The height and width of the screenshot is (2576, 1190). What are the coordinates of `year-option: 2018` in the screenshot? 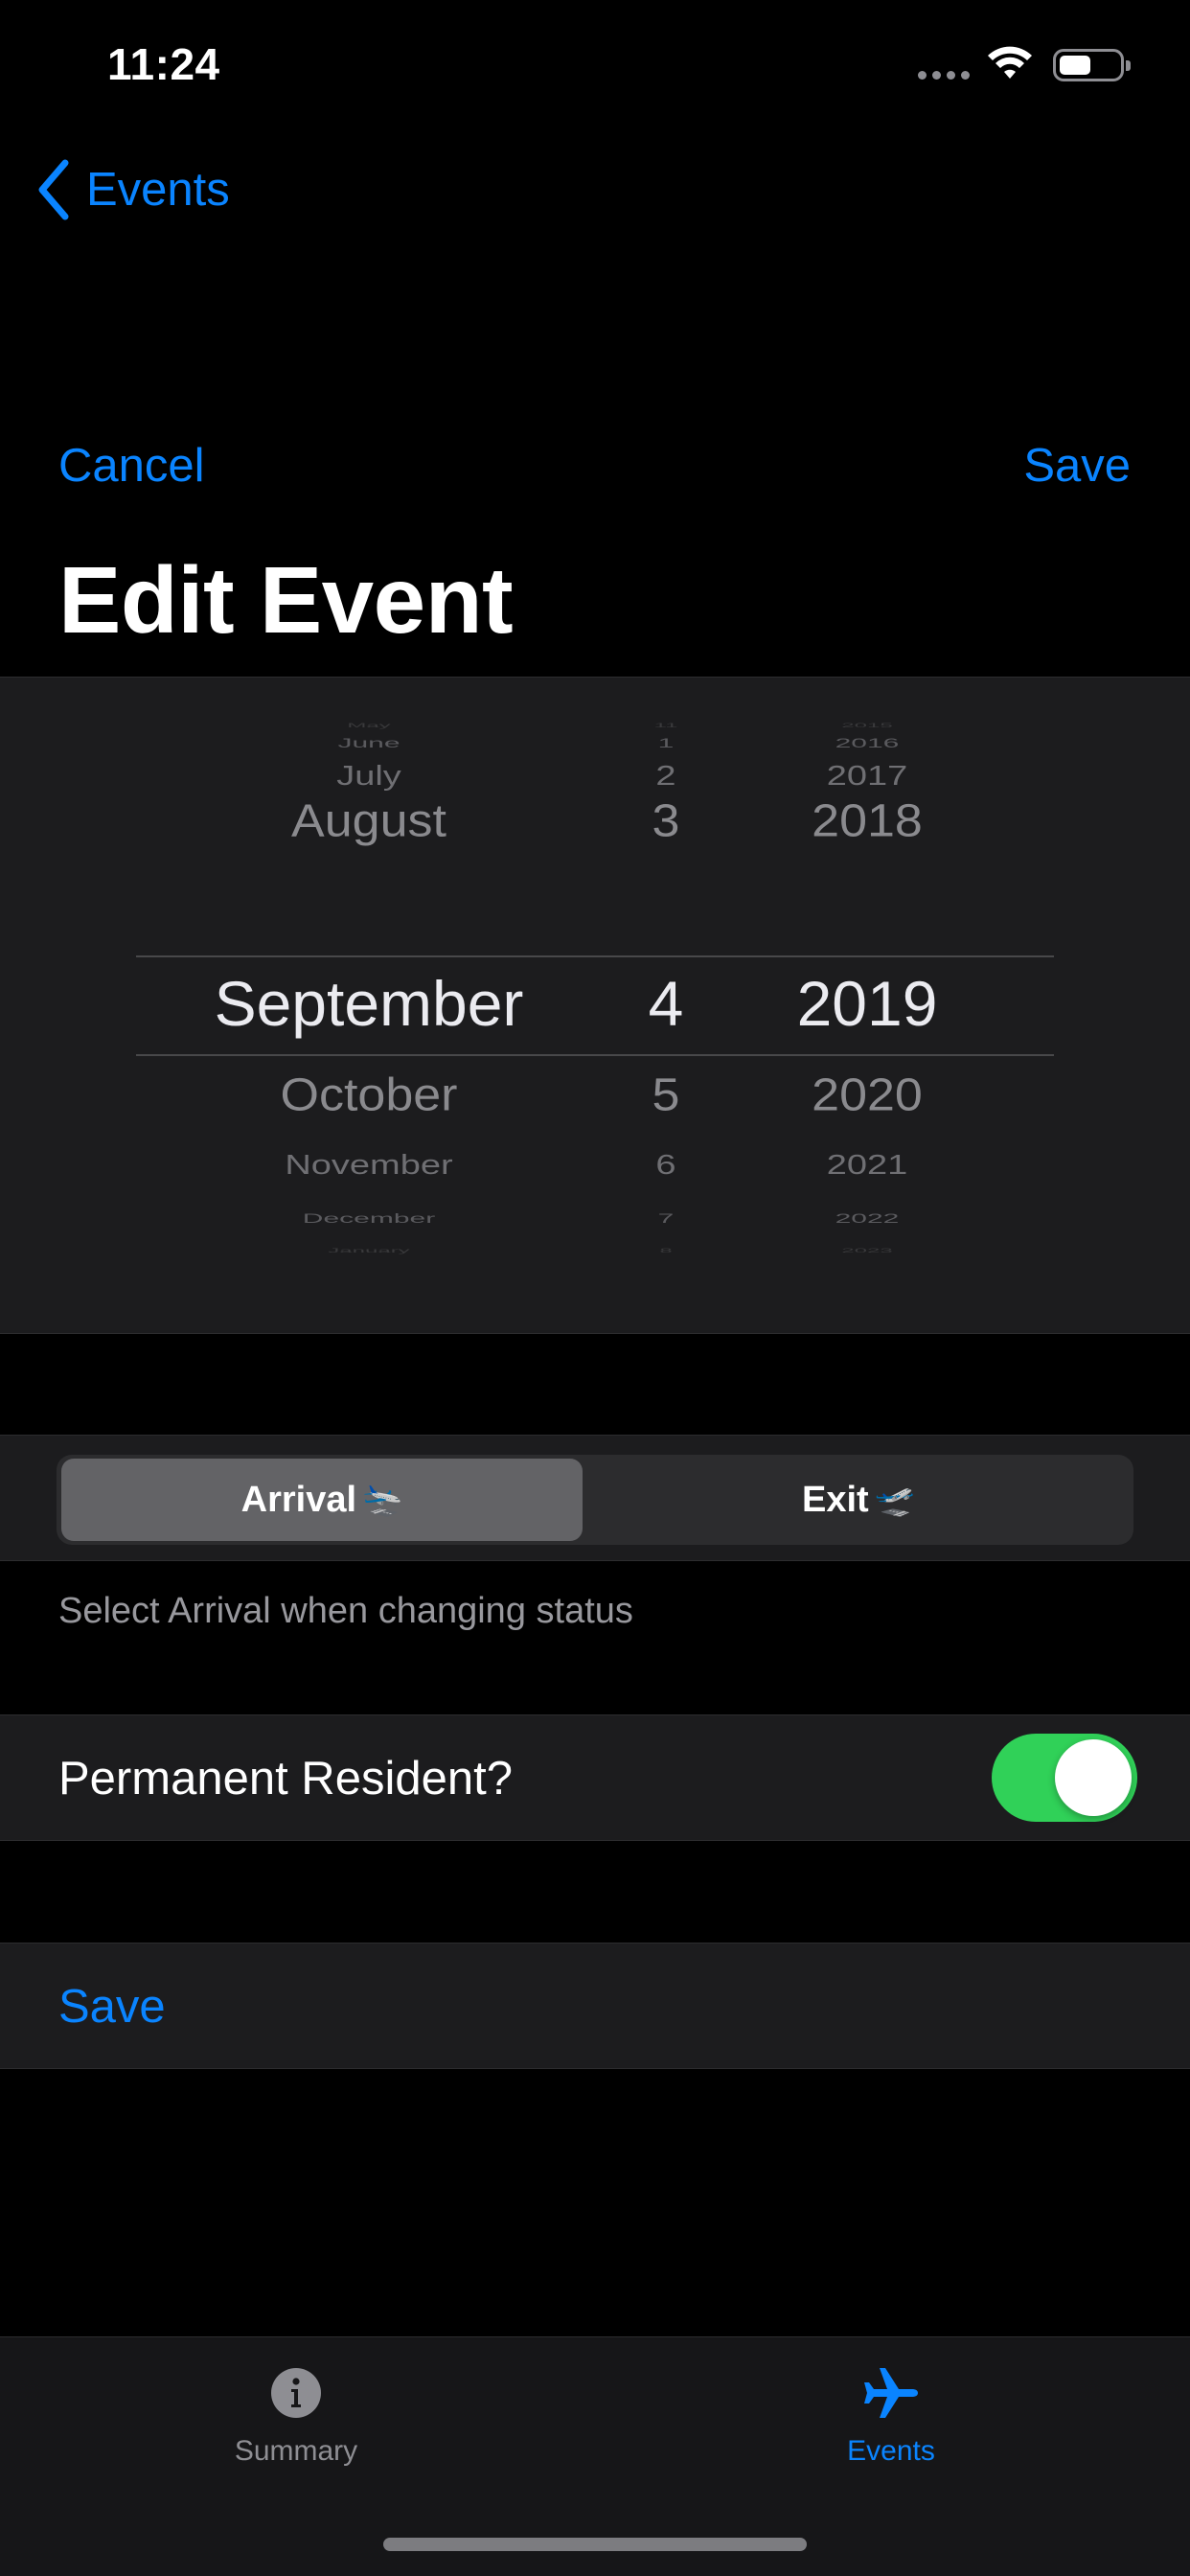 It's located at (867, 820).